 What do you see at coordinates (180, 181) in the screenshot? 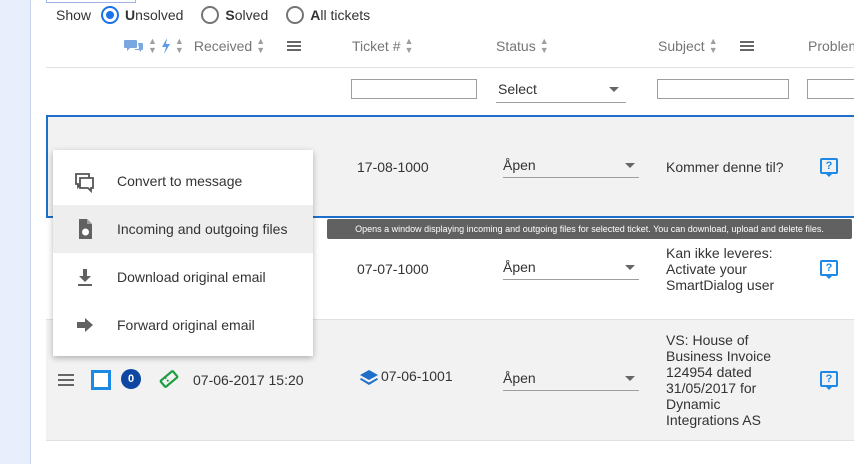
I see `menu-item-label: Convert to message` at bounding box center [180, 181].